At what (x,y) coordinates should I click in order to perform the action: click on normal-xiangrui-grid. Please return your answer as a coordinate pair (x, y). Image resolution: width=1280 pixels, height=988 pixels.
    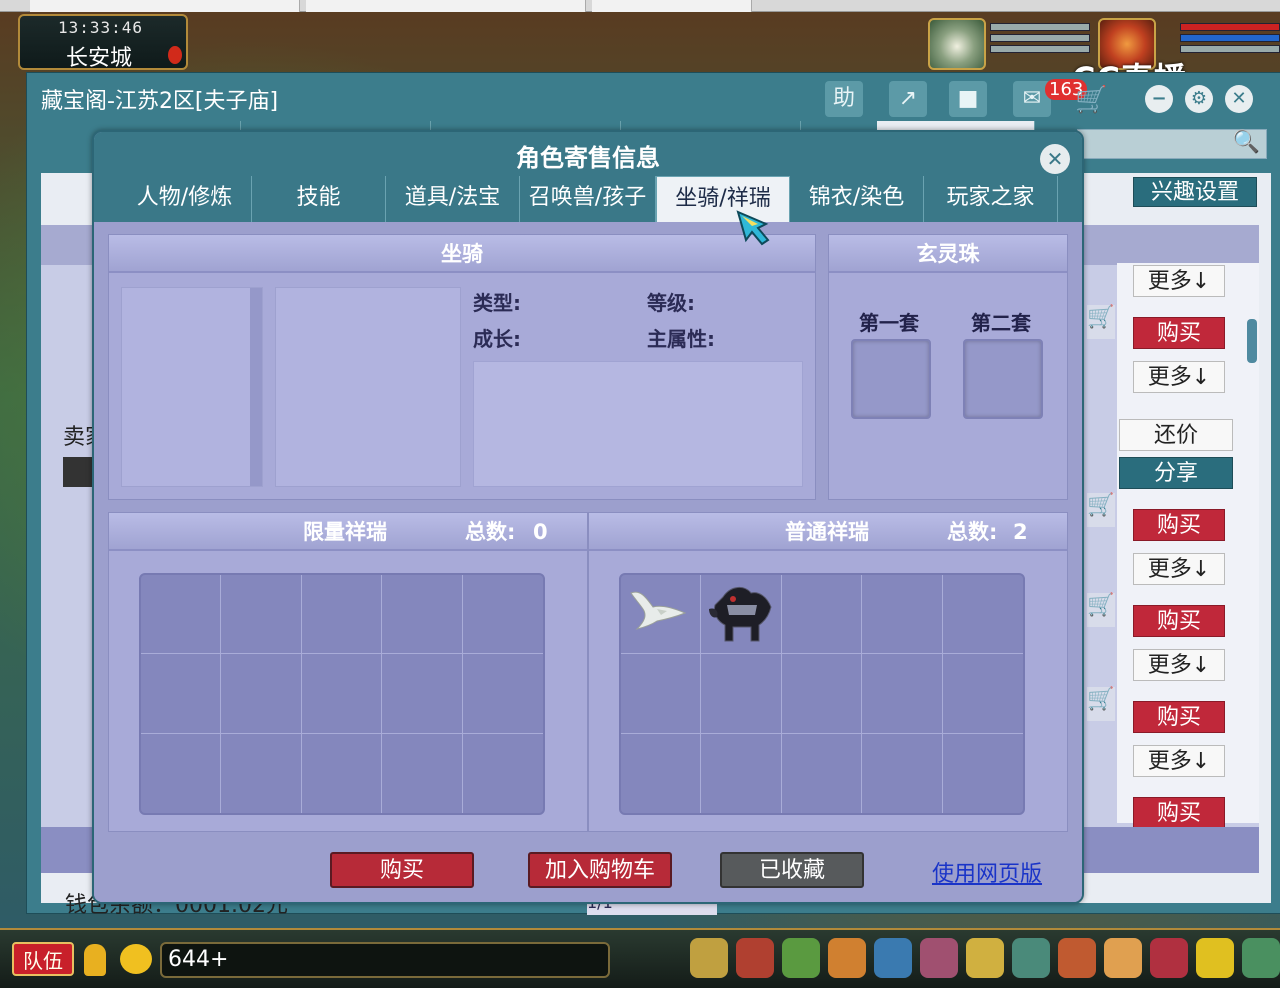
    Looking at the image, I should click on (822, 694).